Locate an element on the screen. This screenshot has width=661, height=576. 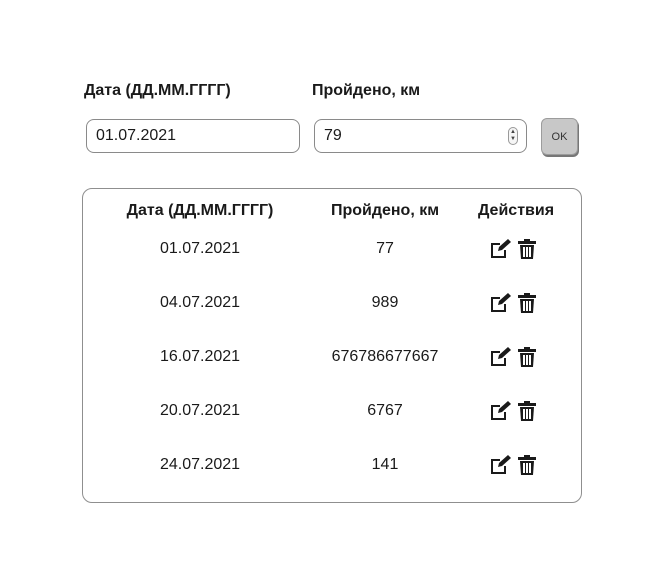
table-row: 24.07.2021 141 is located at coordinates (332, 465).